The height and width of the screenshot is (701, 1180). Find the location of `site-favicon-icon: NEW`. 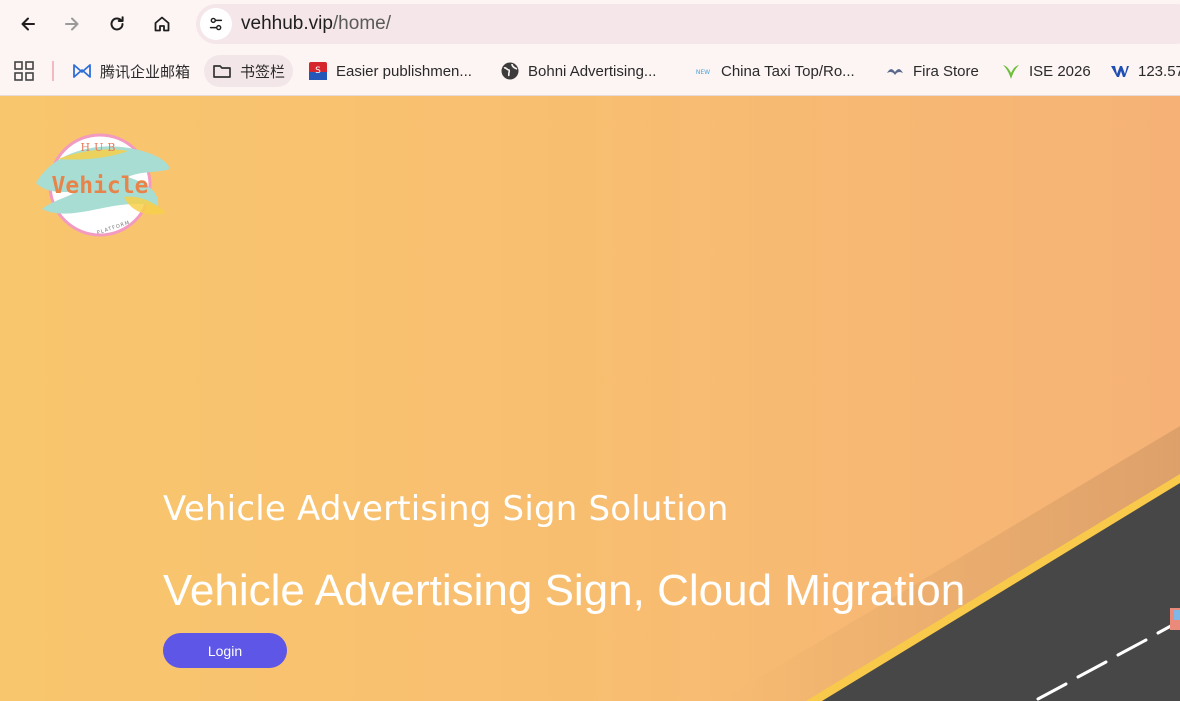

site-favicon-icon: NEW is located at coordinates (703, 72).